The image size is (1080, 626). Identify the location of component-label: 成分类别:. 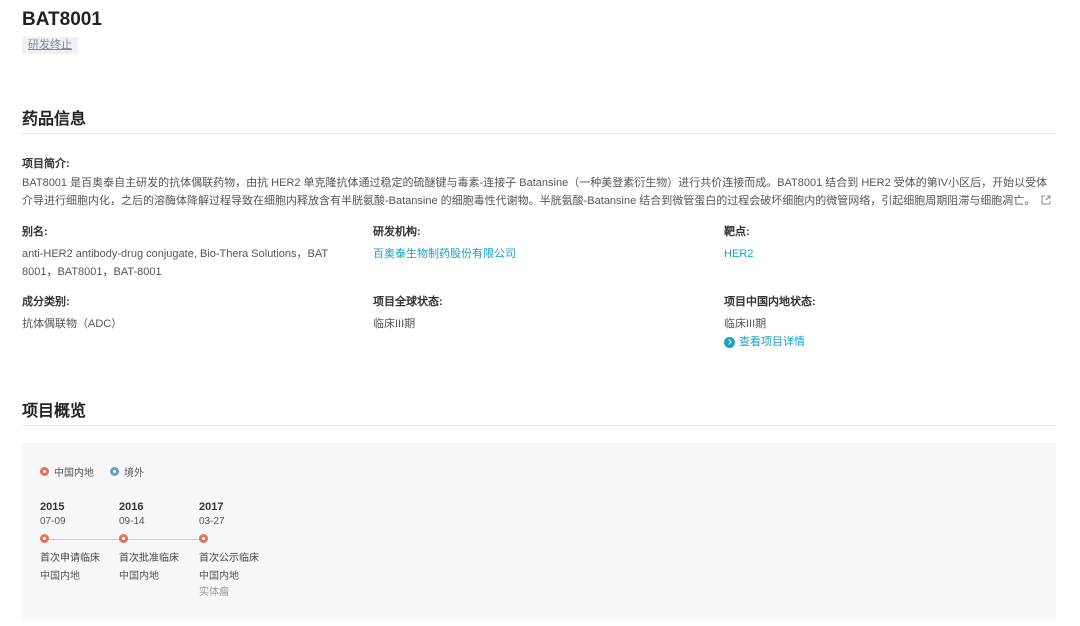
(46, 302).